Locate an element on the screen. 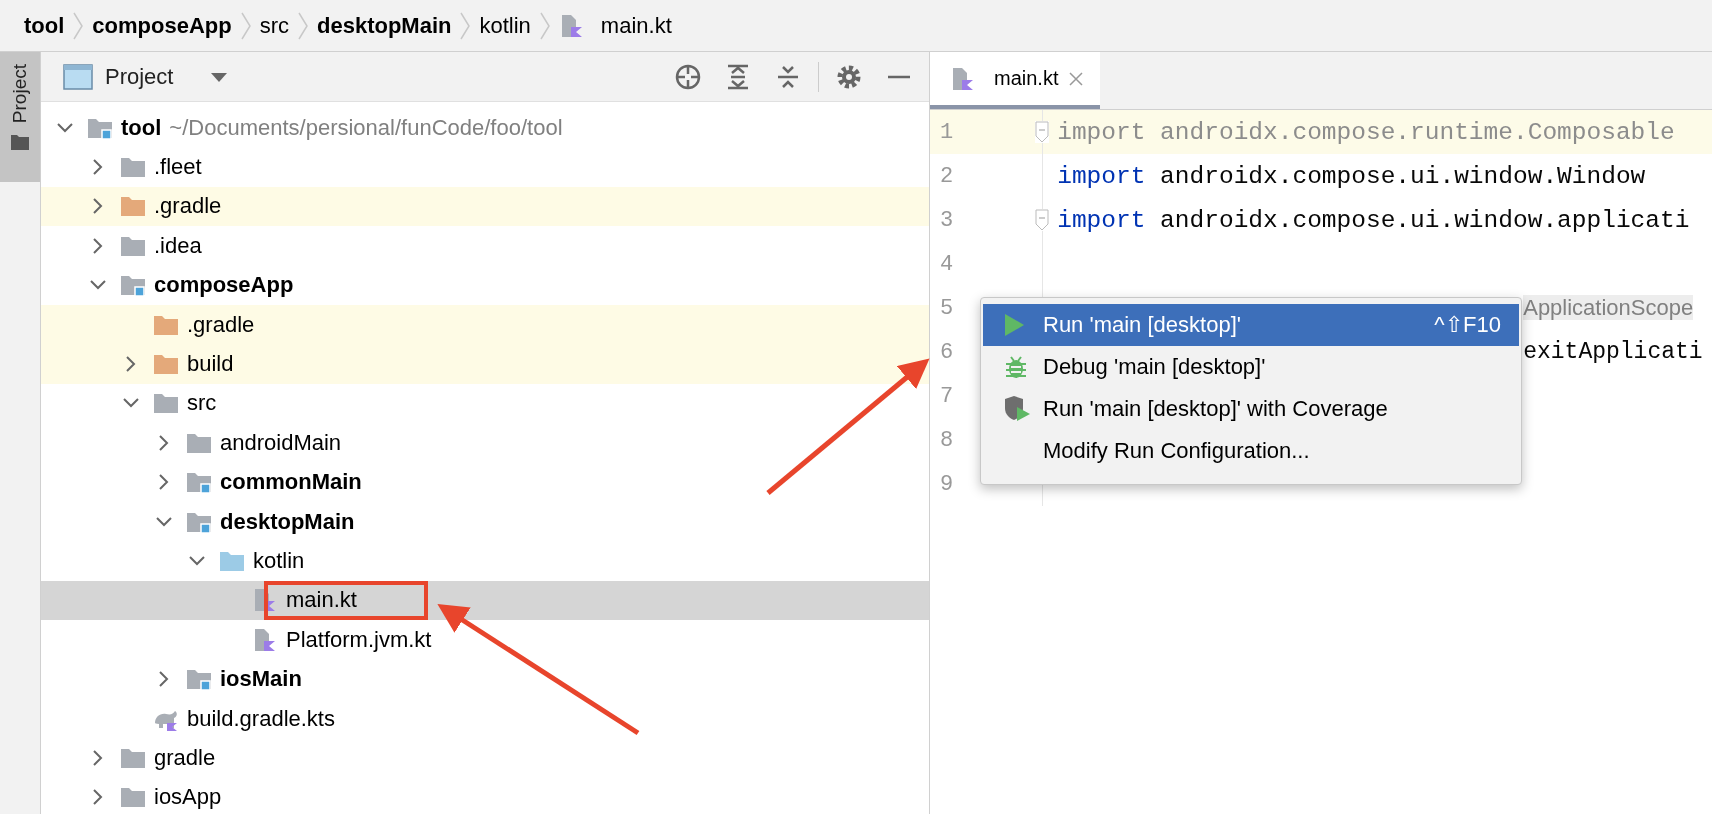  tree-item: build is located at coordinates (485, 364).